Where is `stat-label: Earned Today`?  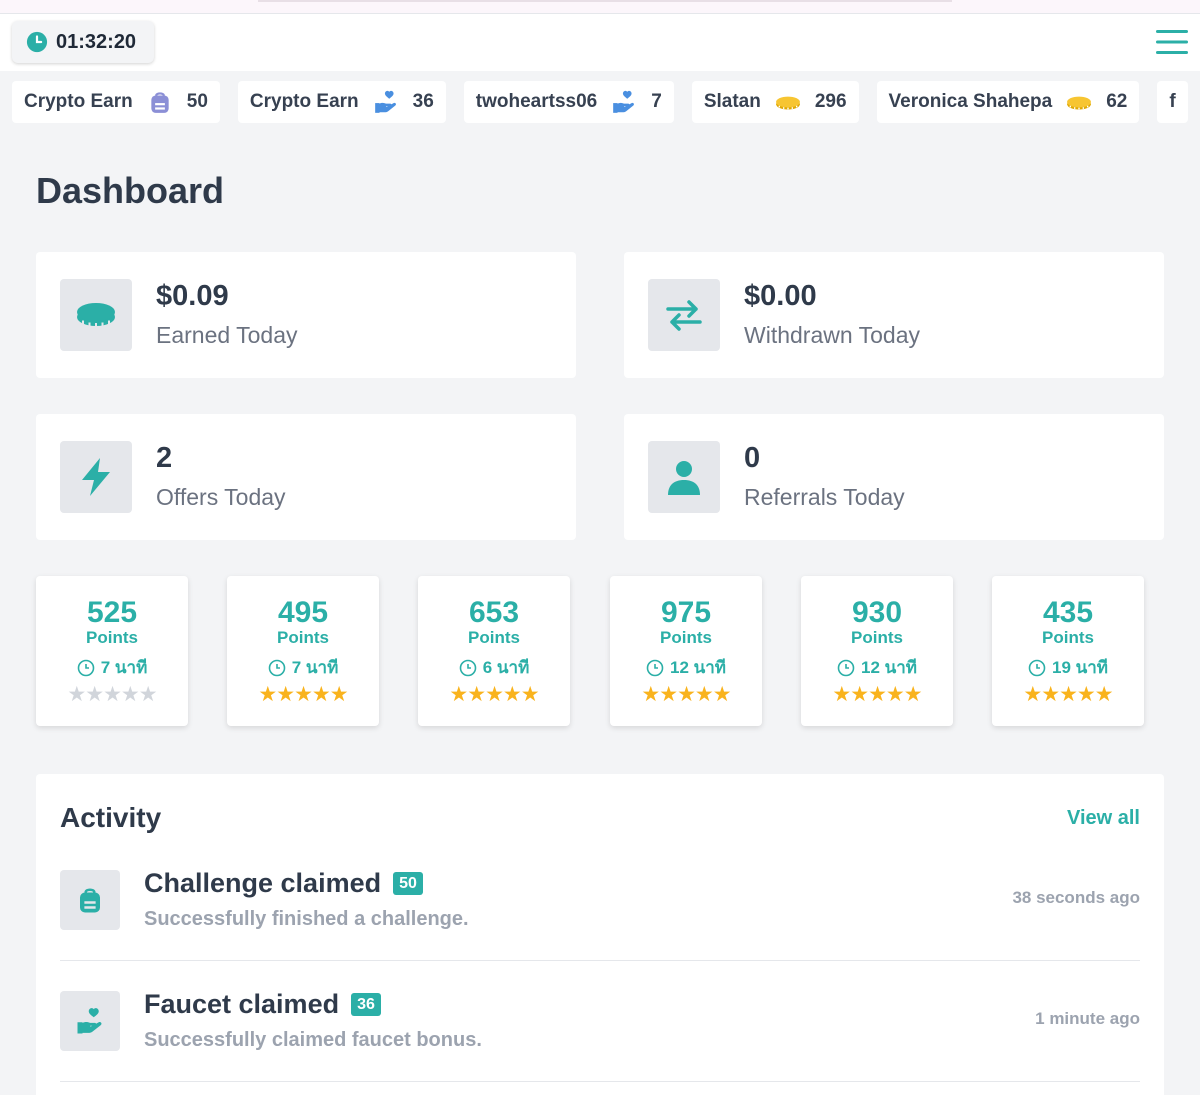
stat-label: Earned Today is located at coordinates (227, 335).